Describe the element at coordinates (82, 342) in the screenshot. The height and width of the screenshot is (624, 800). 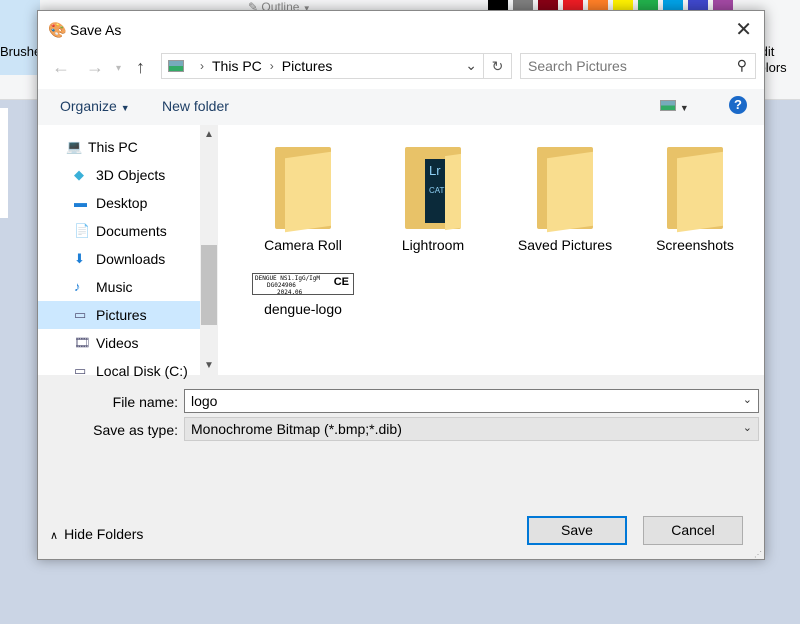
I see `video-icon: 🎞` at that location.